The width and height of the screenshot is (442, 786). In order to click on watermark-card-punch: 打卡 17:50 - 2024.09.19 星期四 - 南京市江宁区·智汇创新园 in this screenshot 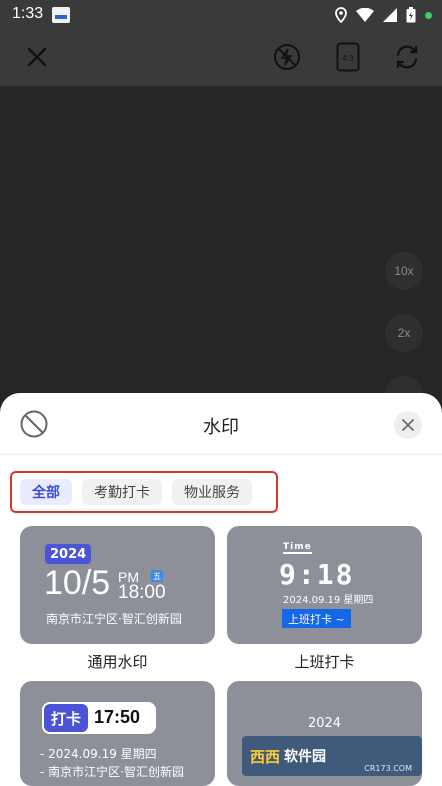, I will do `click(117, 733)`.